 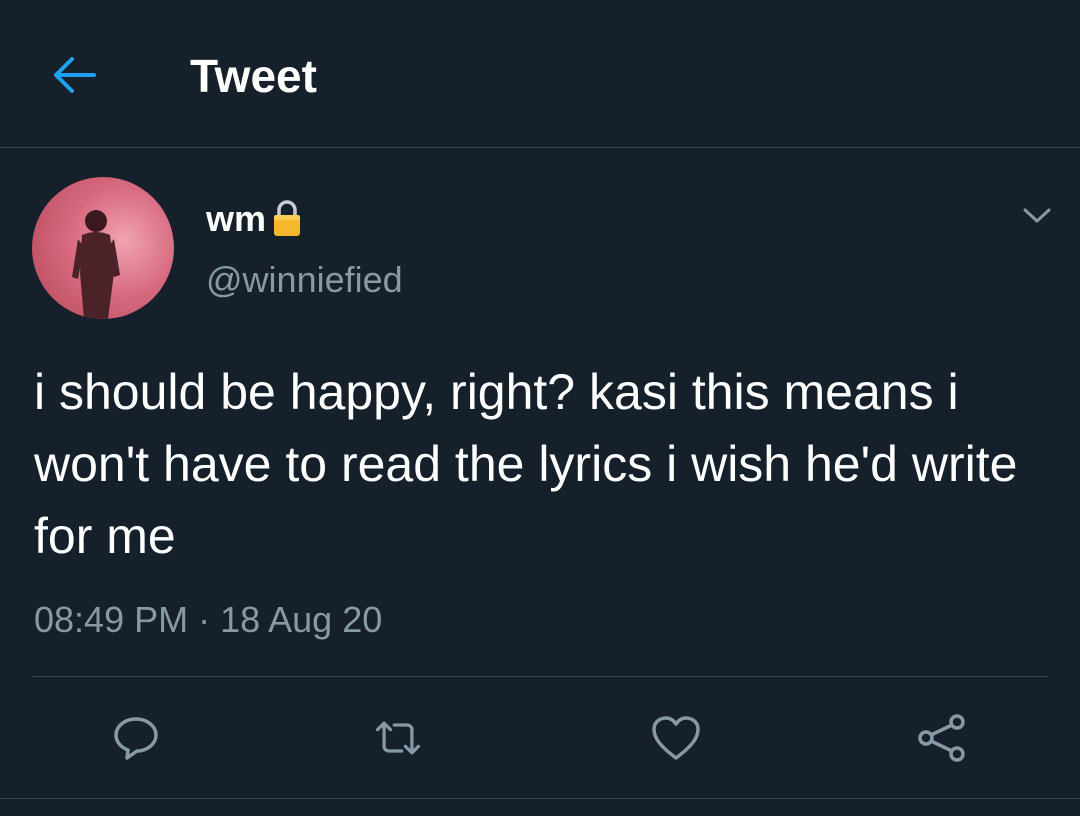 I want to click on like-button, so click(x=676, y=738).